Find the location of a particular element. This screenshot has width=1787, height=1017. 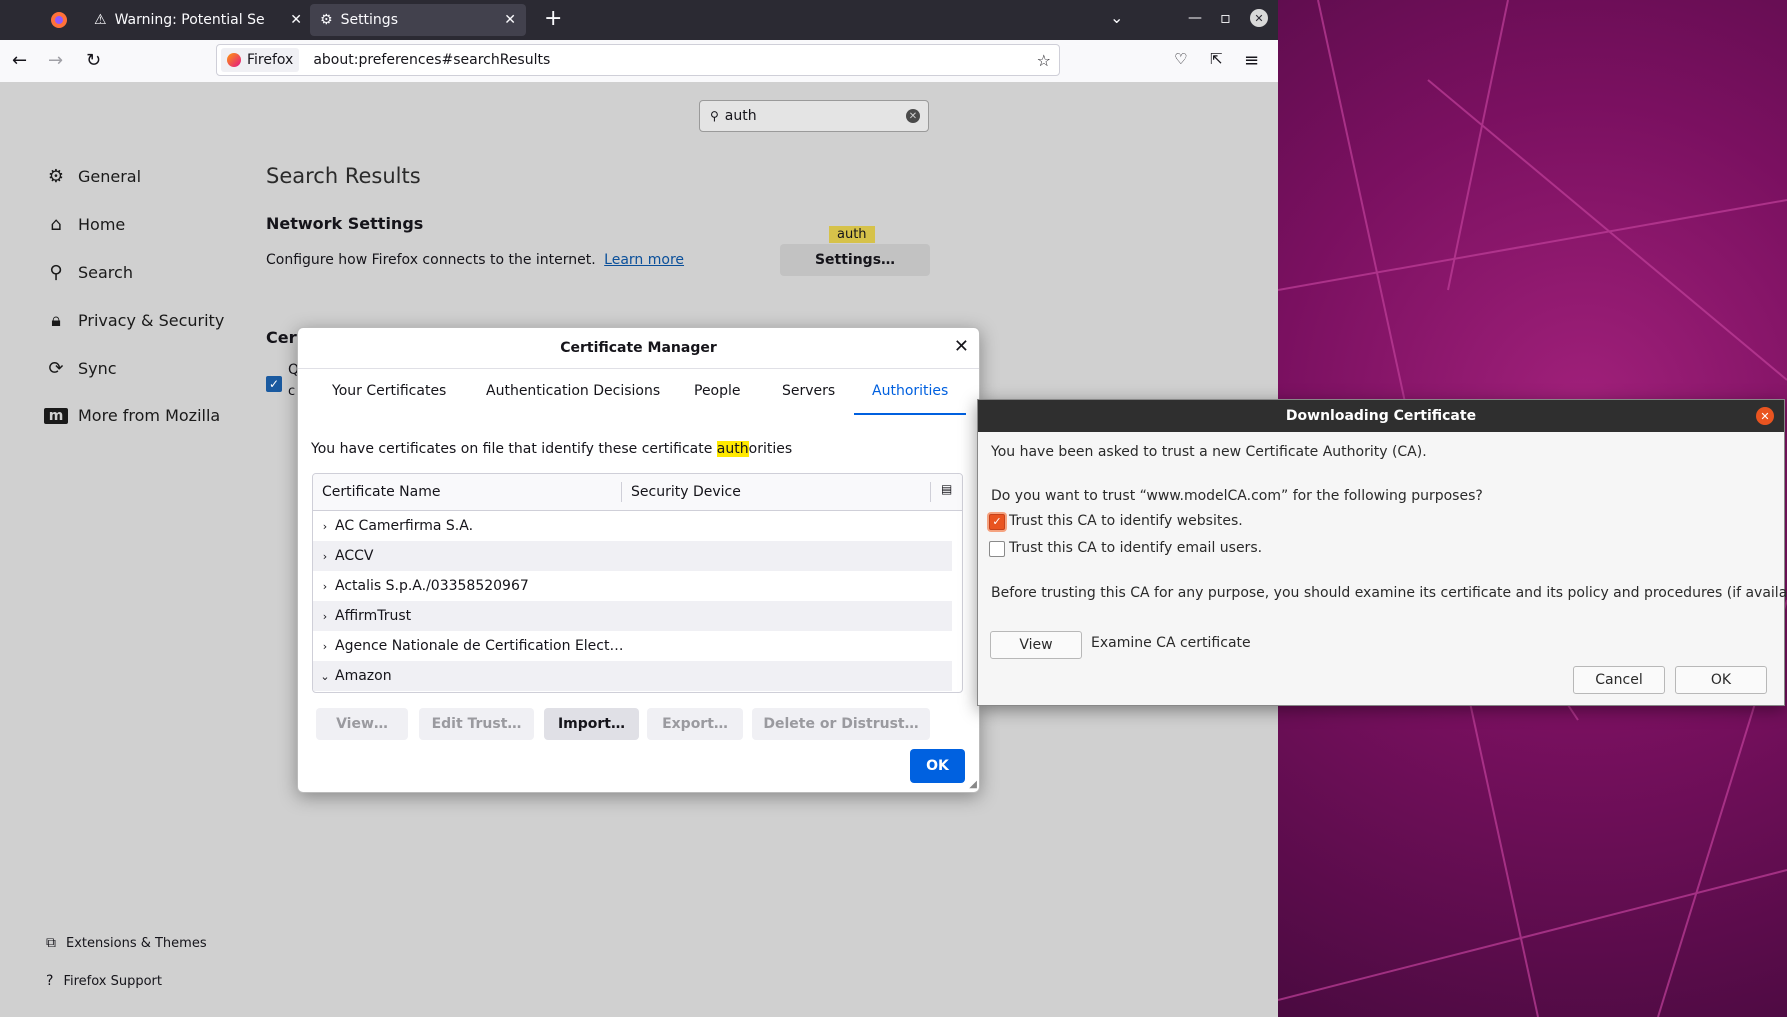

trust-email-checkbox is located at coordinates (997, 549).